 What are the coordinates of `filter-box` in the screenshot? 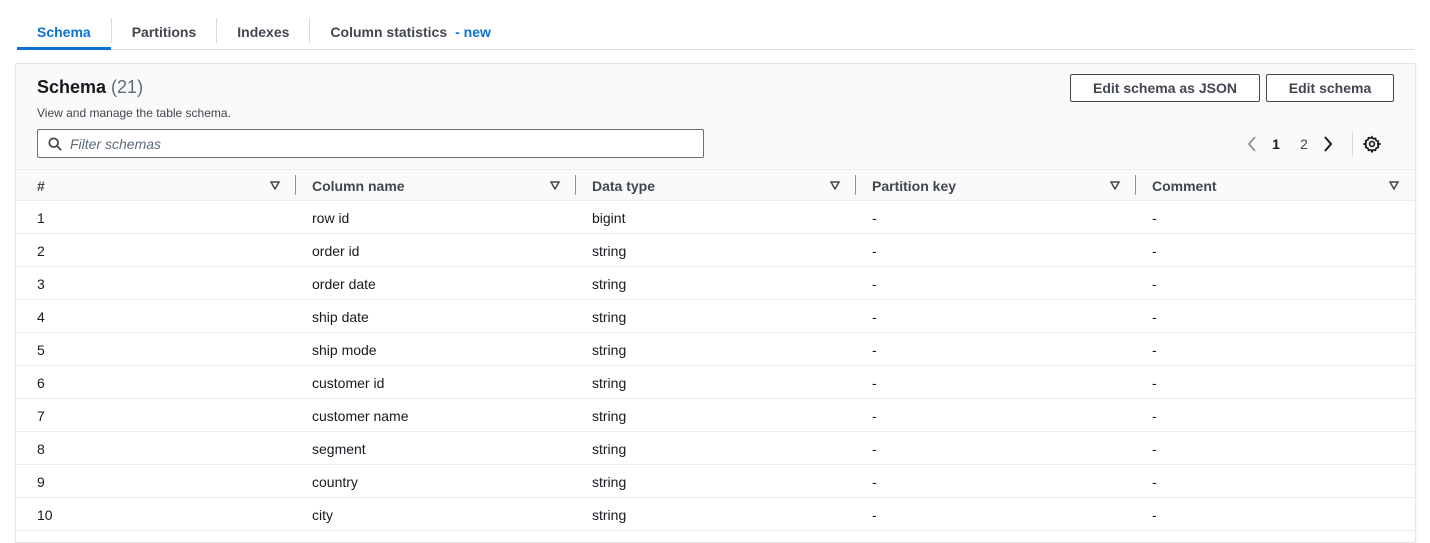 It's located at (370, 143).